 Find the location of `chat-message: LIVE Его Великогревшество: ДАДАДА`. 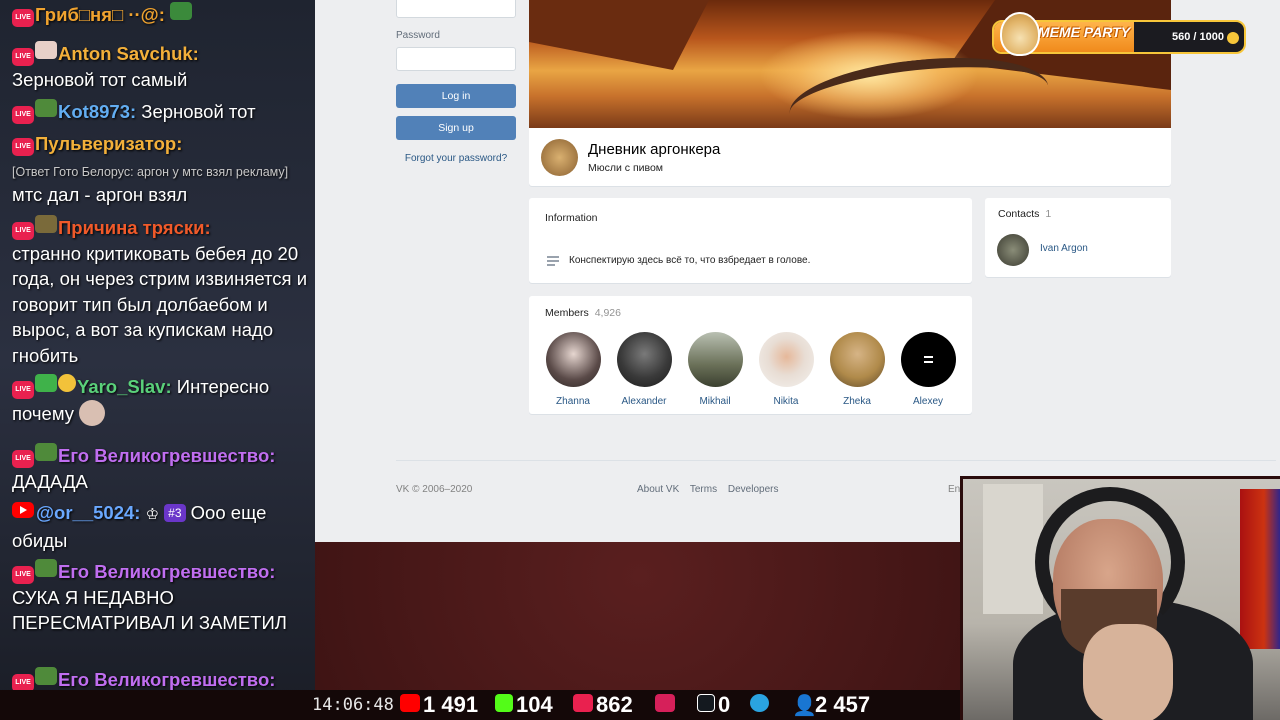

chat-message: LIVE Его Великогревшество: ДАДАДА is located at coordinates (162, 468).